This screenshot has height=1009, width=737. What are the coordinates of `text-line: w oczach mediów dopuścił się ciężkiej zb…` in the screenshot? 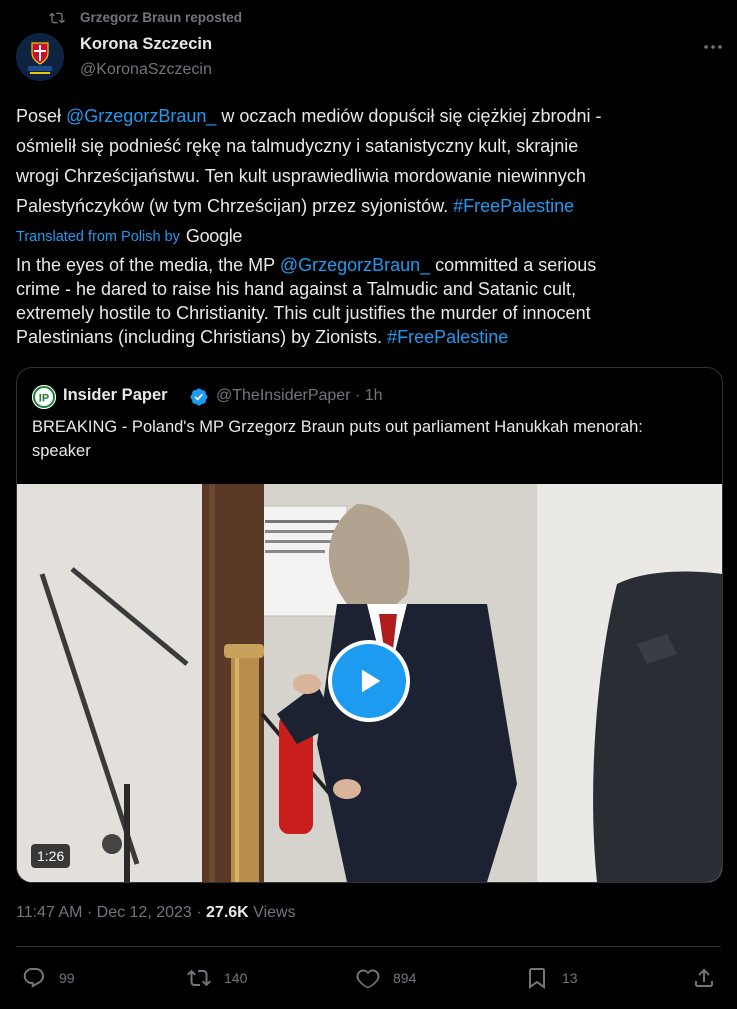 It's located at (409, 116).